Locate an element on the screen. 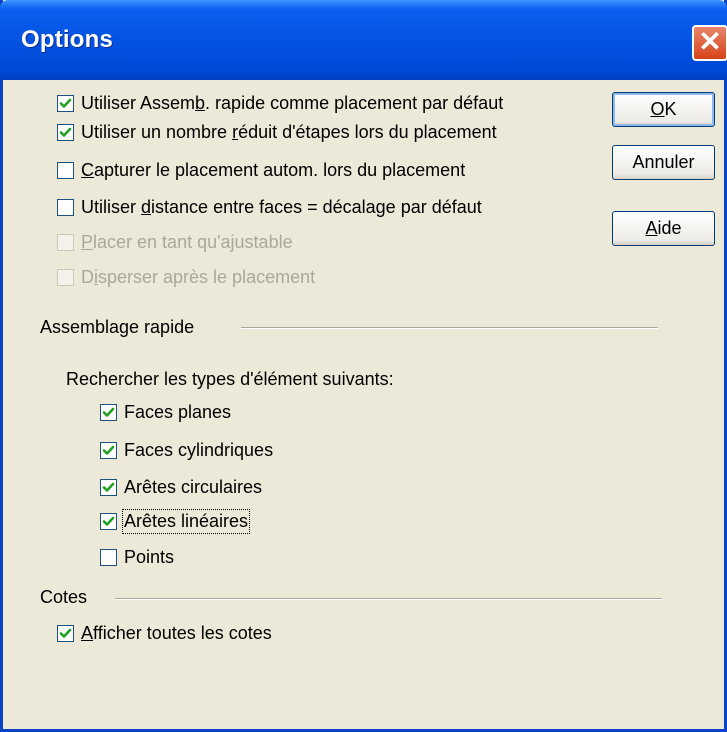  checkbox-place-adjustable: Placer en tant qu'ajustable is located at coordinates (175, 242).